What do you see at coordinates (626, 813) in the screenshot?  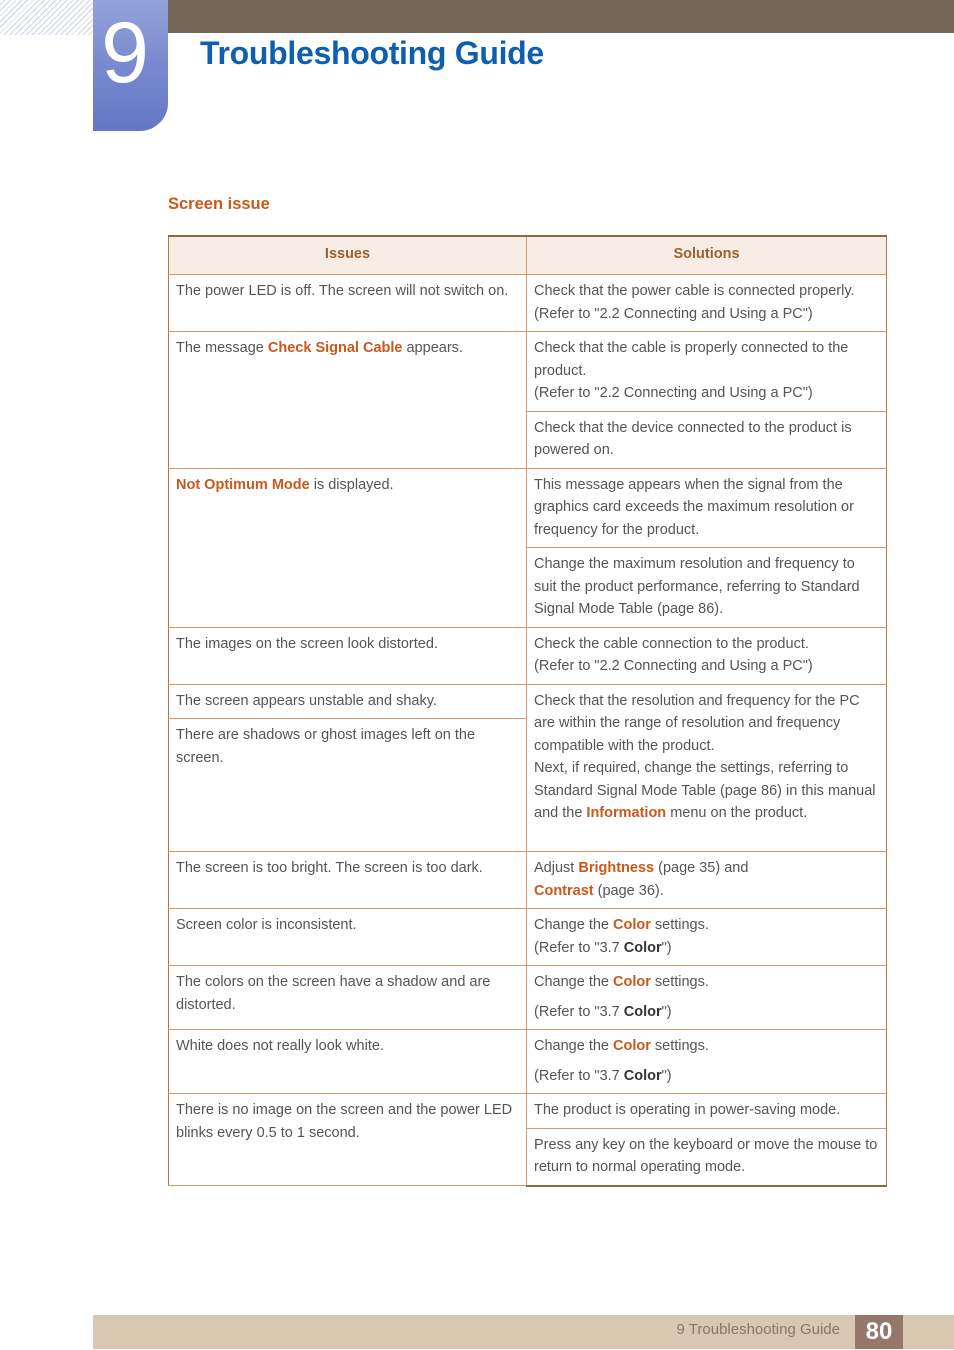 I see `highlight-term: Information` at bounding box center [626, 813].